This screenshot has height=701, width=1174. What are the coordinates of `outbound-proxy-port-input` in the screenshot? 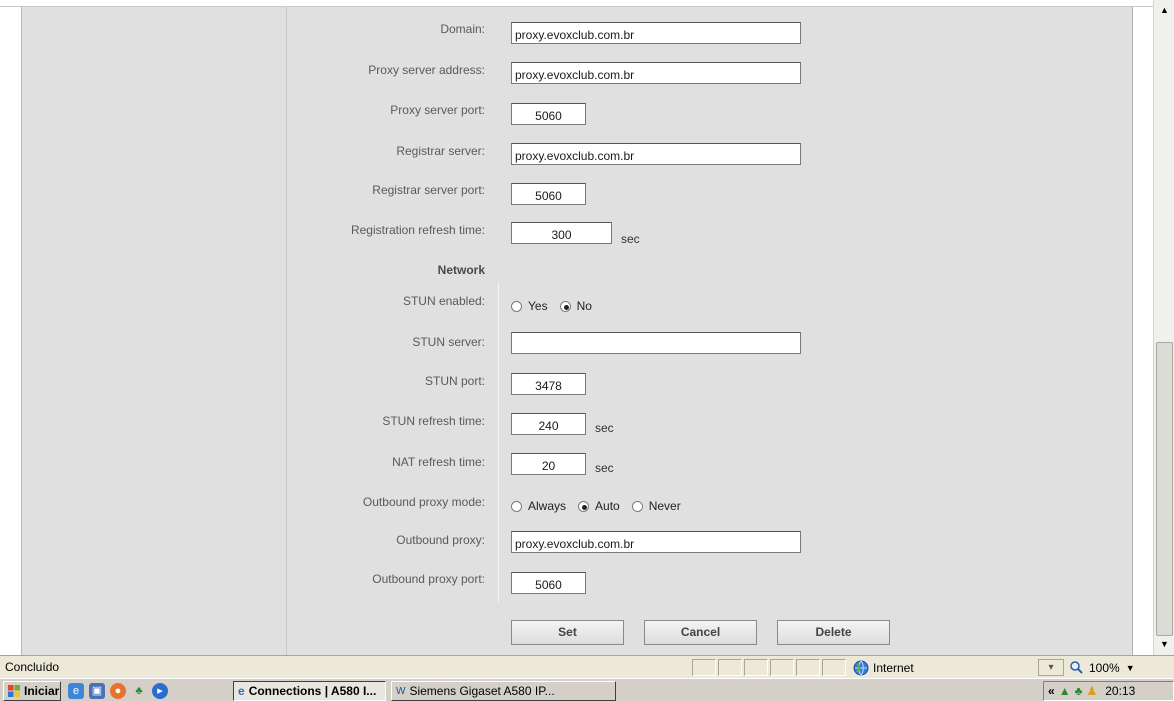 It's located at (548, 583).